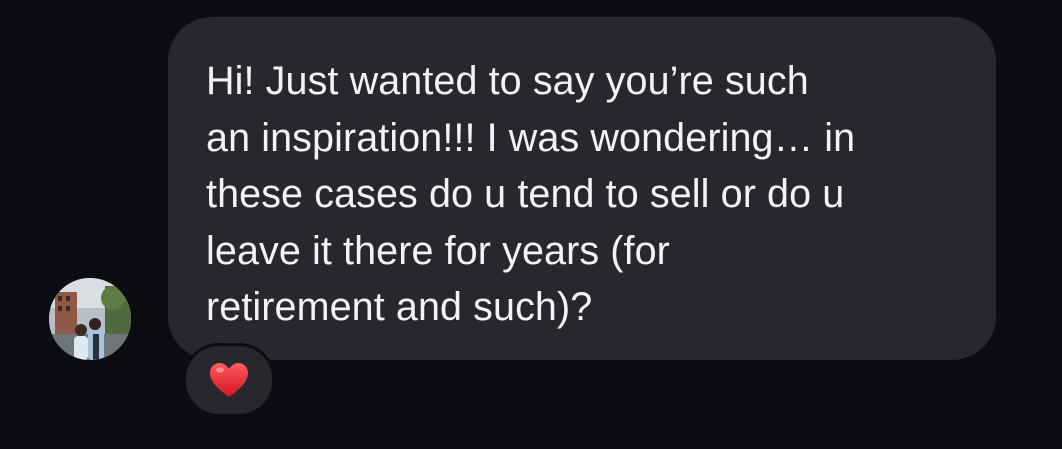  I want to click on red-heart-icon, so click(229, 380).